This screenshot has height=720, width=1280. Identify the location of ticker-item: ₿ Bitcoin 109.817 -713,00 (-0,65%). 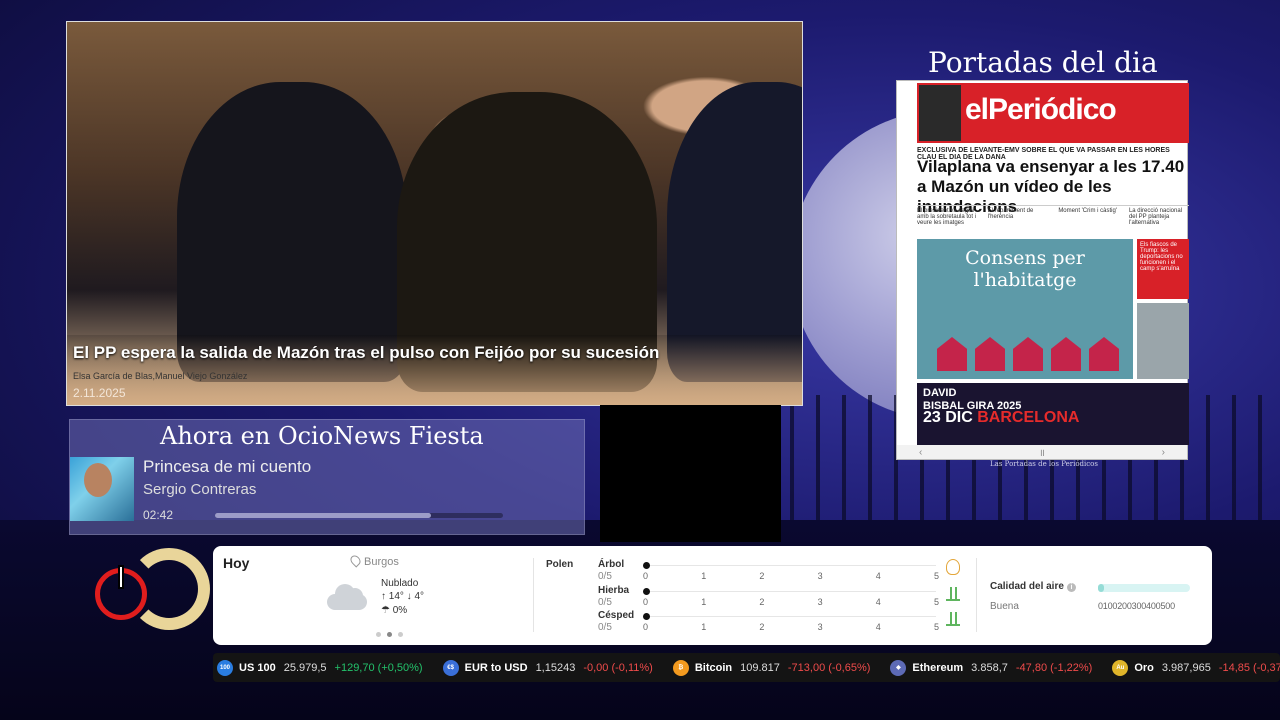
(770, 667).